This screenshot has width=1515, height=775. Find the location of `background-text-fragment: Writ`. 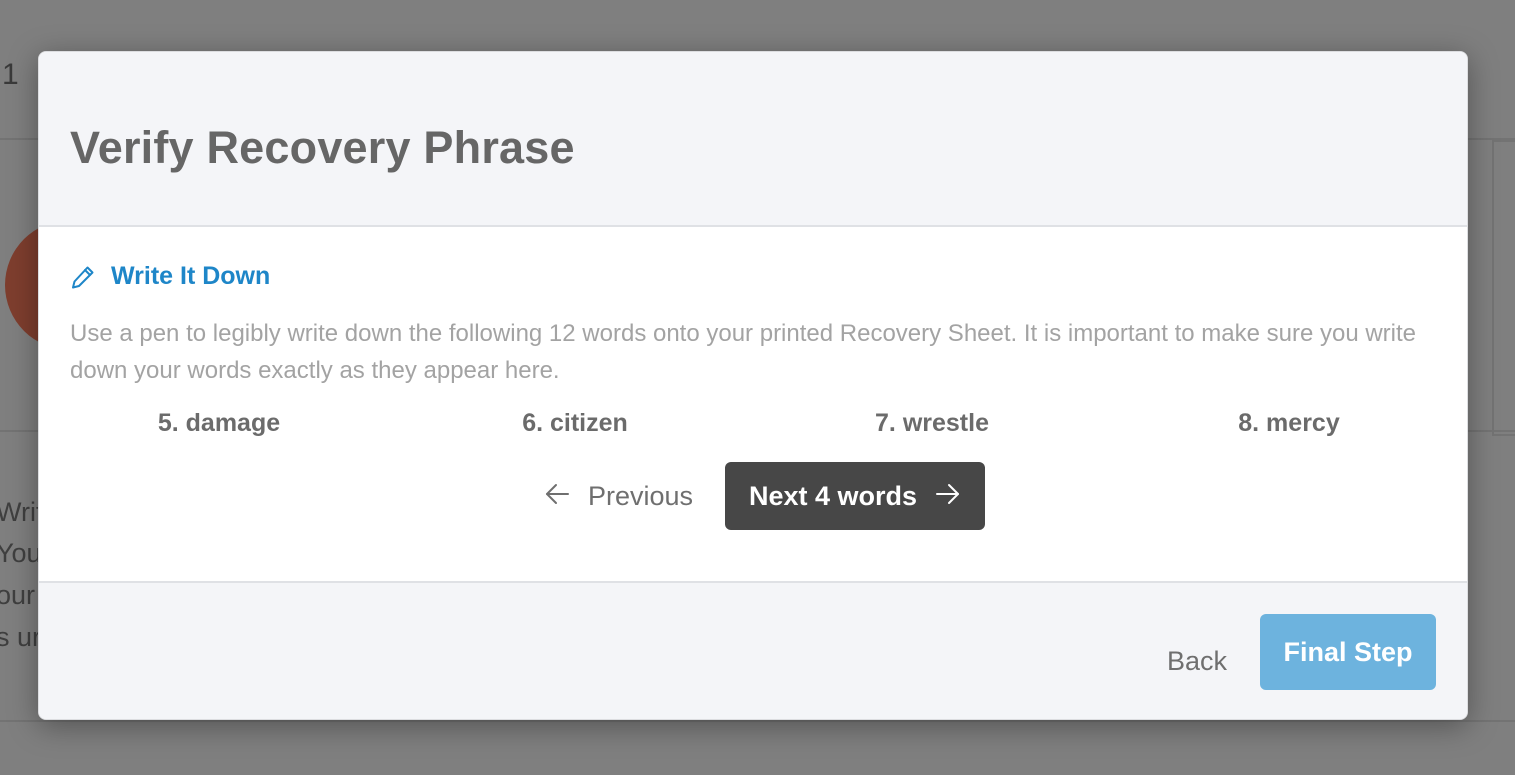

background-text-fragment: Writ is located at coordinates (22, 512).